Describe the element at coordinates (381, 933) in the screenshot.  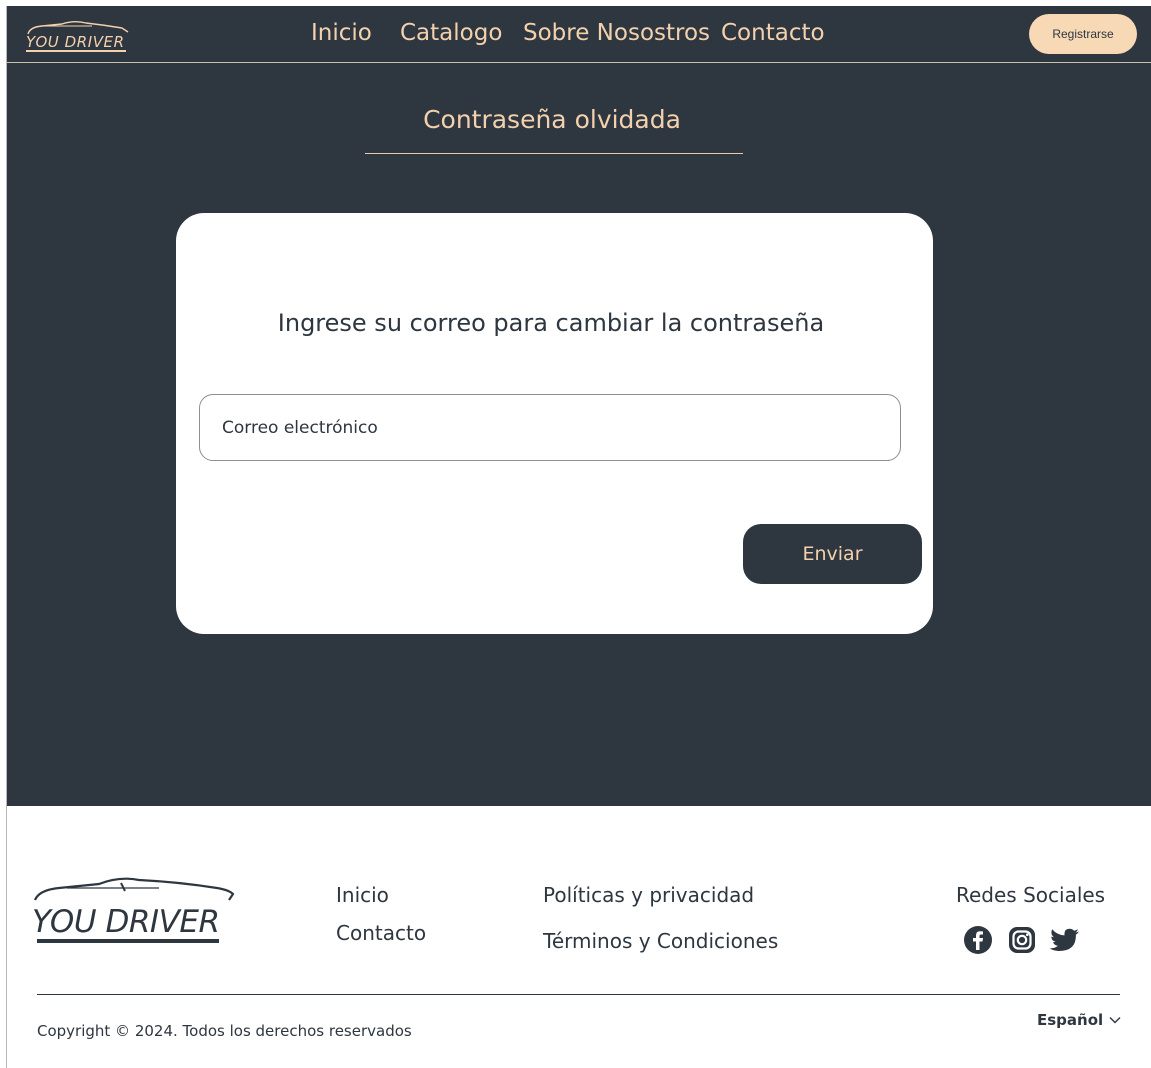
I see `footer-link-contacto: Contacto` at that location.